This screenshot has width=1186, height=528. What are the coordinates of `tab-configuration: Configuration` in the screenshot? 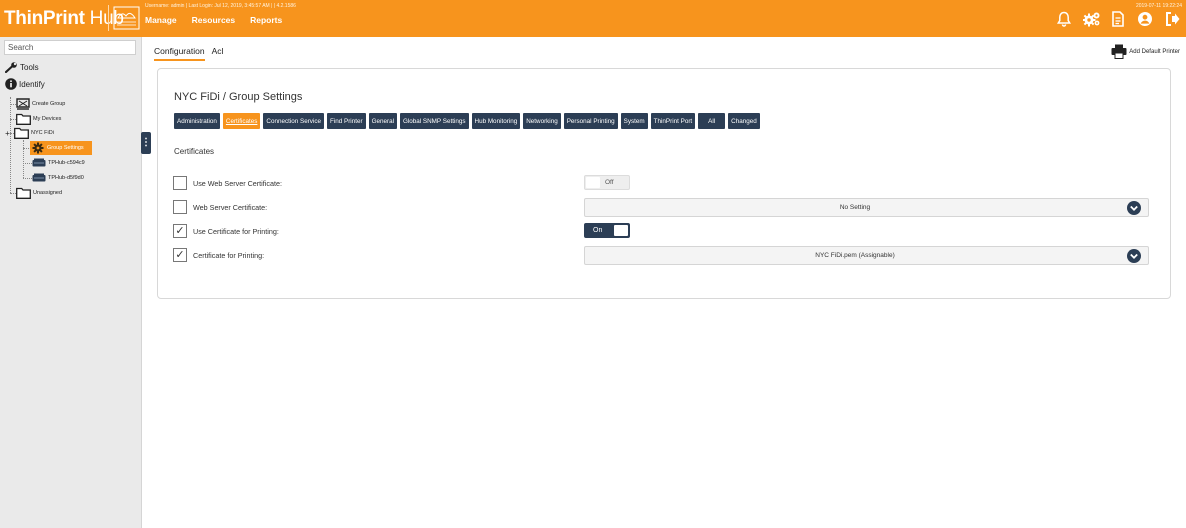 It's located at (179, 53).